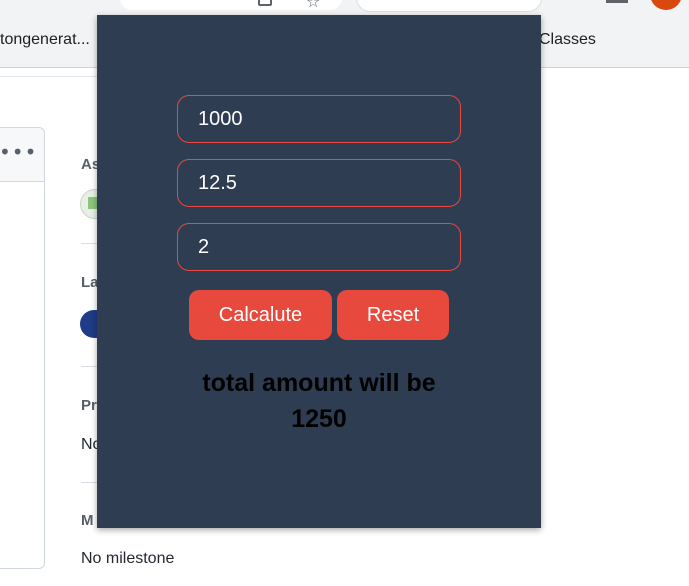  I want to click on result-label: total amount will be, so click(319, 383).